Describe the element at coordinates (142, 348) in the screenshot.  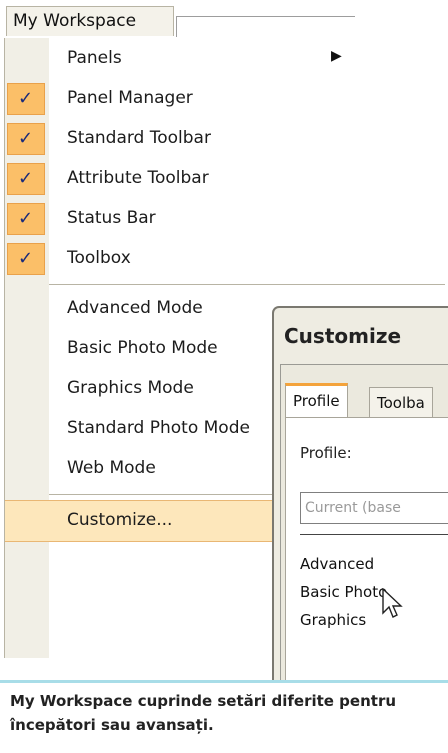
I see `menu-item-label: Basic Photo Mode` at that location.